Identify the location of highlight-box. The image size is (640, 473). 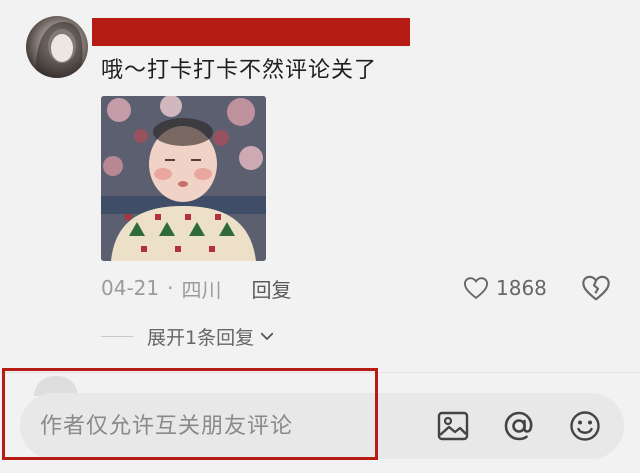
(190, 414).